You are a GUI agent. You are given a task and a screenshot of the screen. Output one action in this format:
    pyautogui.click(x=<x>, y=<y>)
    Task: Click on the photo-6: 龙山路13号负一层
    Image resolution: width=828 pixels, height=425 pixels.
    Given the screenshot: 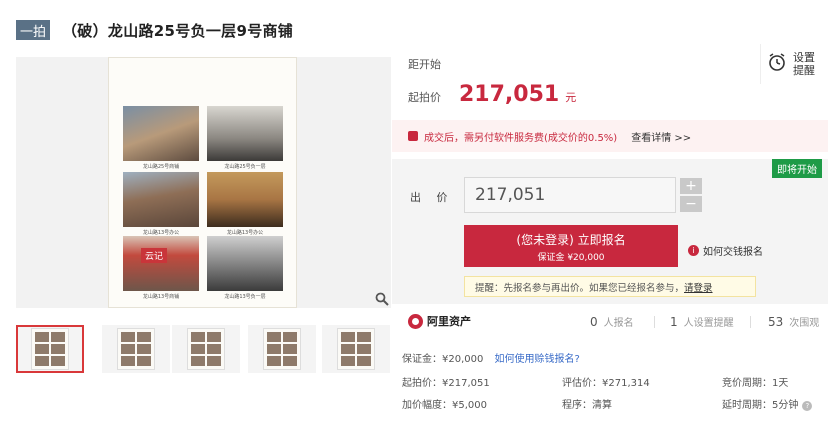 What is the action you would take?
    pyautogui.click(x=245, y=268)
    